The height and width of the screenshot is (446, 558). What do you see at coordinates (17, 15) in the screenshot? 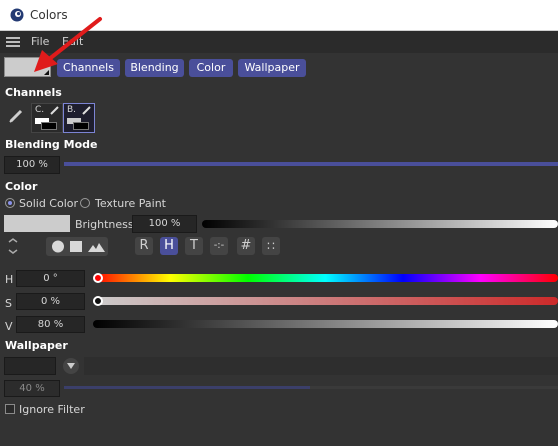
I see `cinema4d-logo-icon` at bounding box center [17, 15].